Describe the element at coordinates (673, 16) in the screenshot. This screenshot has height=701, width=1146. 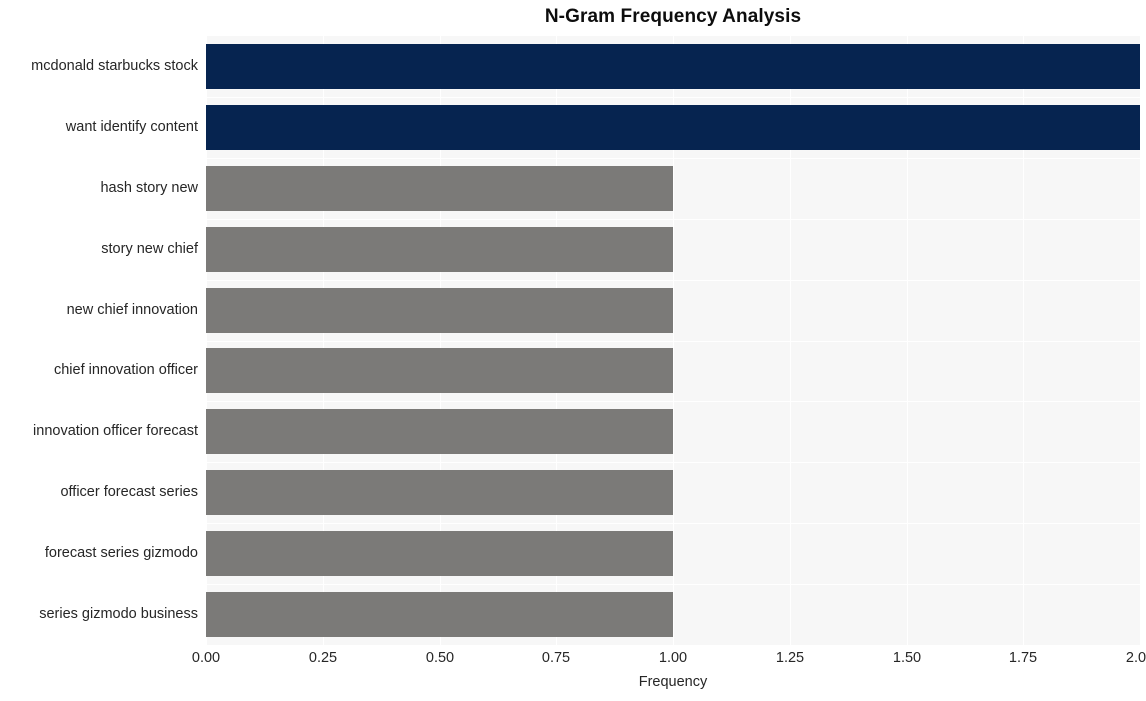
I see `chart-title: N-Gram Frequency Analysis` at that location.